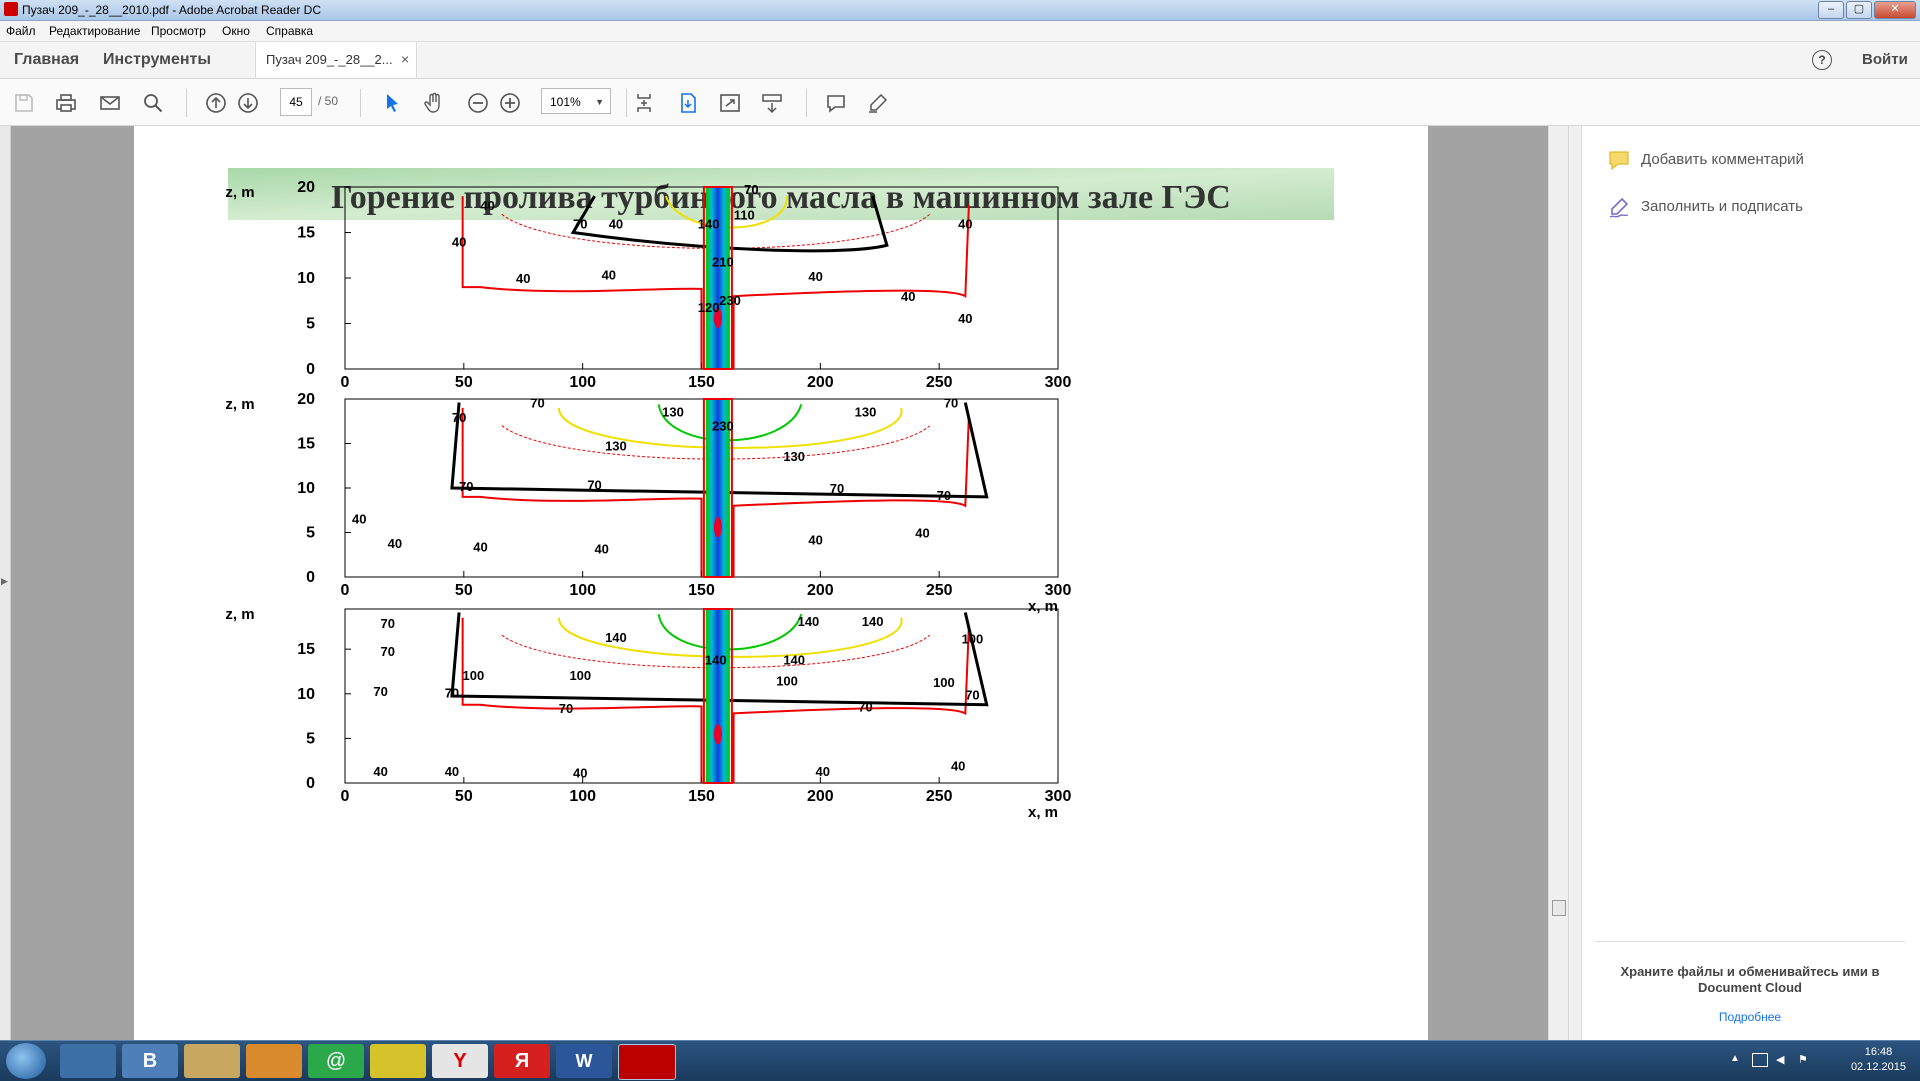 The width and height of the screenshot is (1920, 1081). Describe the element at coordinates (478, 103) in the screenshot. I see `zoom-out-icon` at that location.